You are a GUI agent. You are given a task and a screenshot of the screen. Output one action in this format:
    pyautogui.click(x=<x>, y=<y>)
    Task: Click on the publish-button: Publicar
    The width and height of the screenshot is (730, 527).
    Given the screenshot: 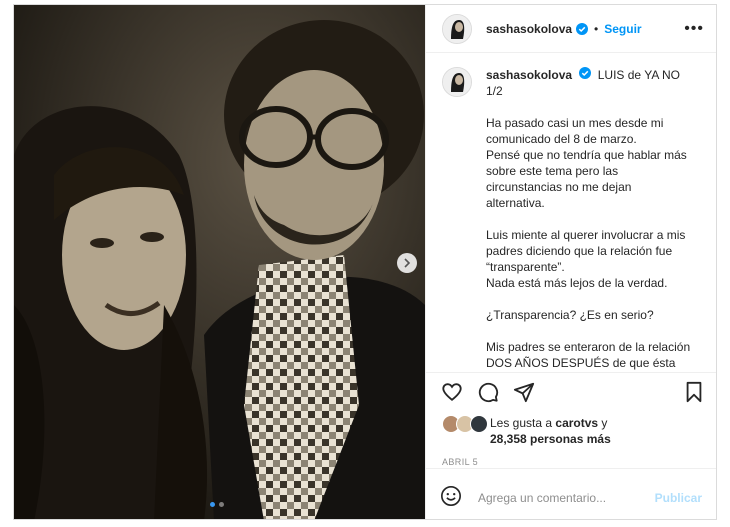 What is the action you would take?
    pyautogui.click(x=678, y=498)
    